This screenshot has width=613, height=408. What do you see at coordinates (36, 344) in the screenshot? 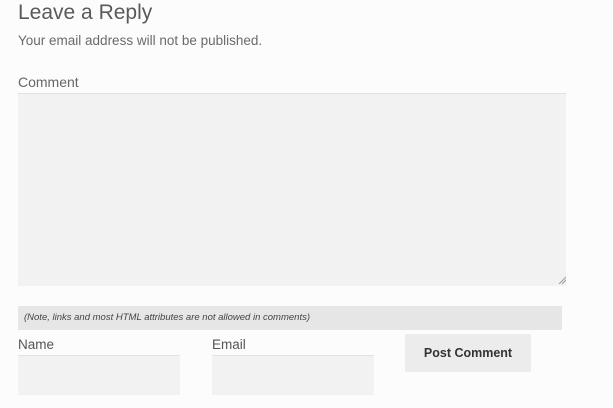
I see `name-label: Name` at bounding box center [36, 344].